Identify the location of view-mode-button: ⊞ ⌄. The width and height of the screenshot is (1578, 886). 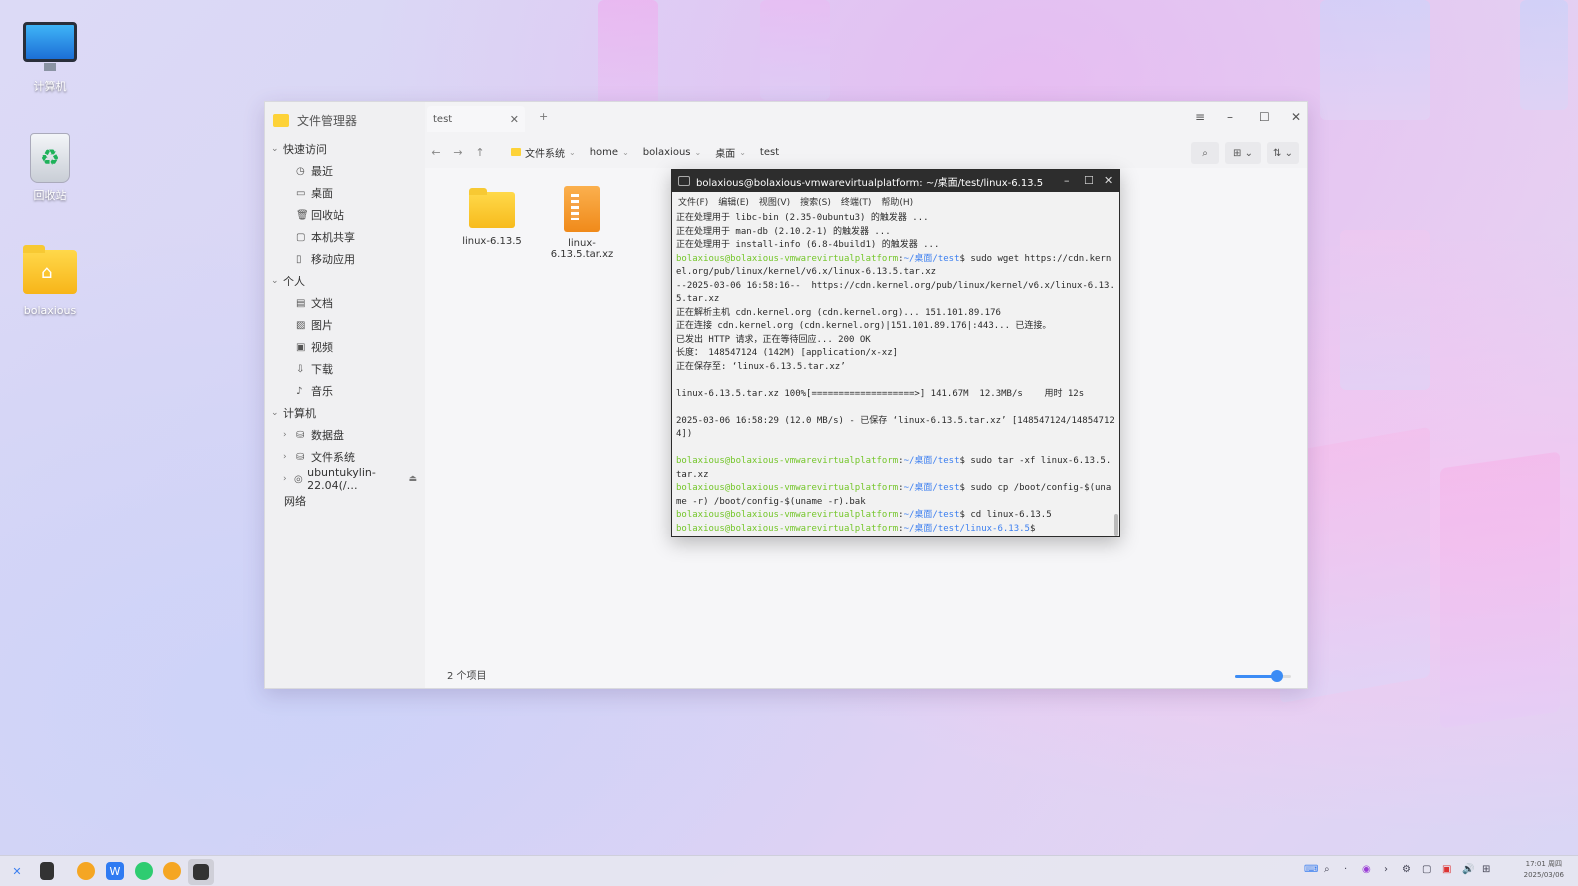
(1243, 153).